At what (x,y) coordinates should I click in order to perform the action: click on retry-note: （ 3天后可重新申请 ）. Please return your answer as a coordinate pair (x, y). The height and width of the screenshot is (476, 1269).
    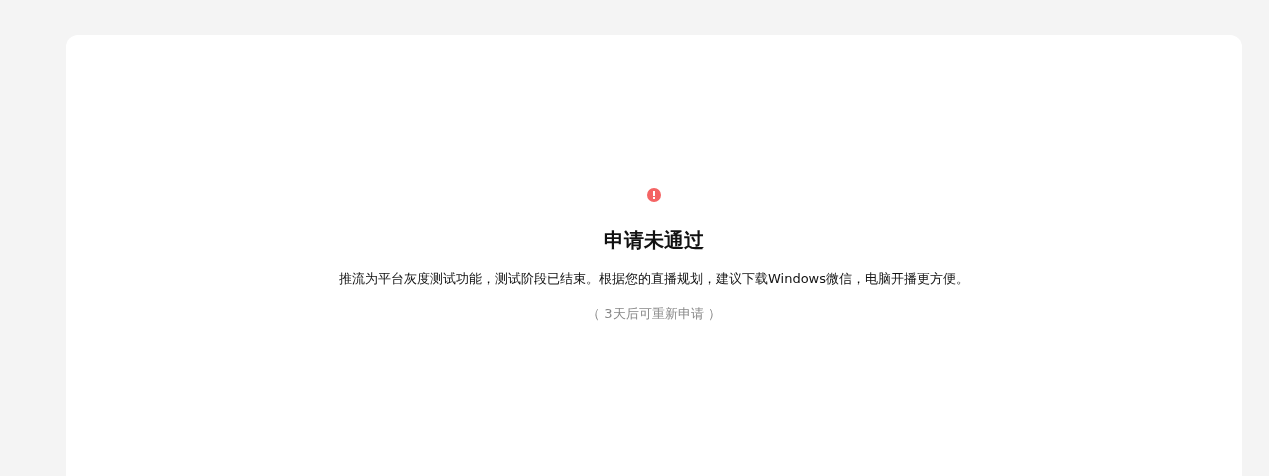
    Looking at the image, I should click on (654, 314).